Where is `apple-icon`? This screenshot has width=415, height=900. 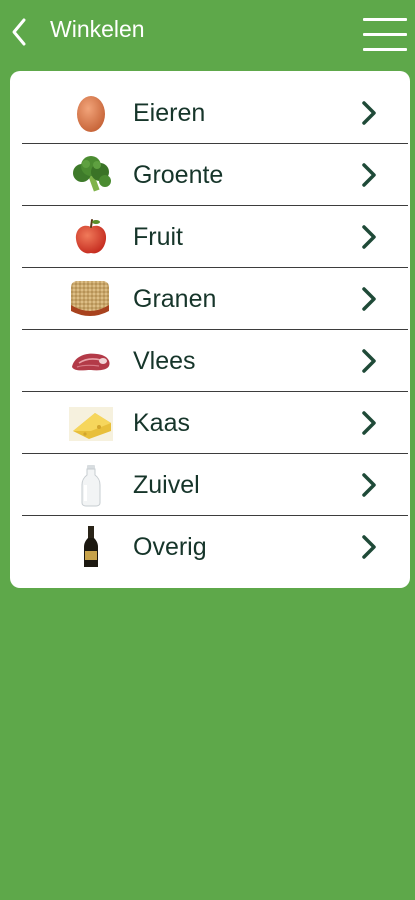
apple-icon is located at coordinates (91, 237).